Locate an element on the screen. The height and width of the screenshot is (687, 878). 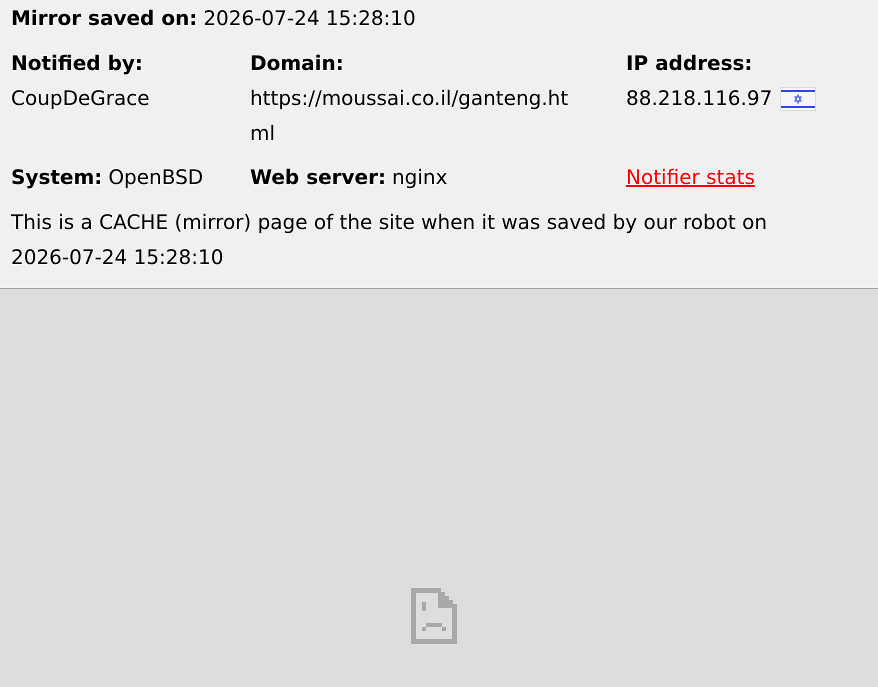
detail-label: Notified by: is located at coordinates (77, 63).